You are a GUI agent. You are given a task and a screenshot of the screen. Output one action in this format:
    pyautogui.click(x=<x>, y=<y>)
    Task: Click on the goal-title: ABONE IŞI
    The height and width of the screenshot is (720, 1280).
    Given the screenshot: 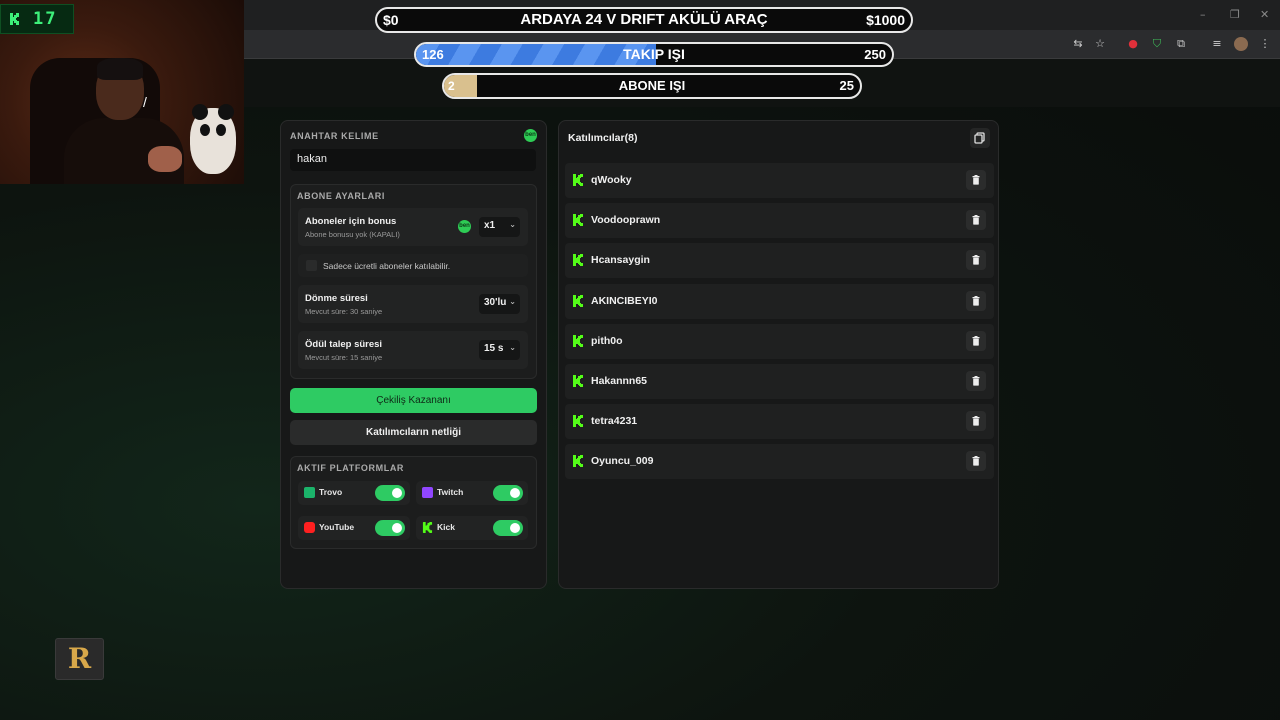 What is the action you would take?
    pyautogui.click(x=652, y=85)
    